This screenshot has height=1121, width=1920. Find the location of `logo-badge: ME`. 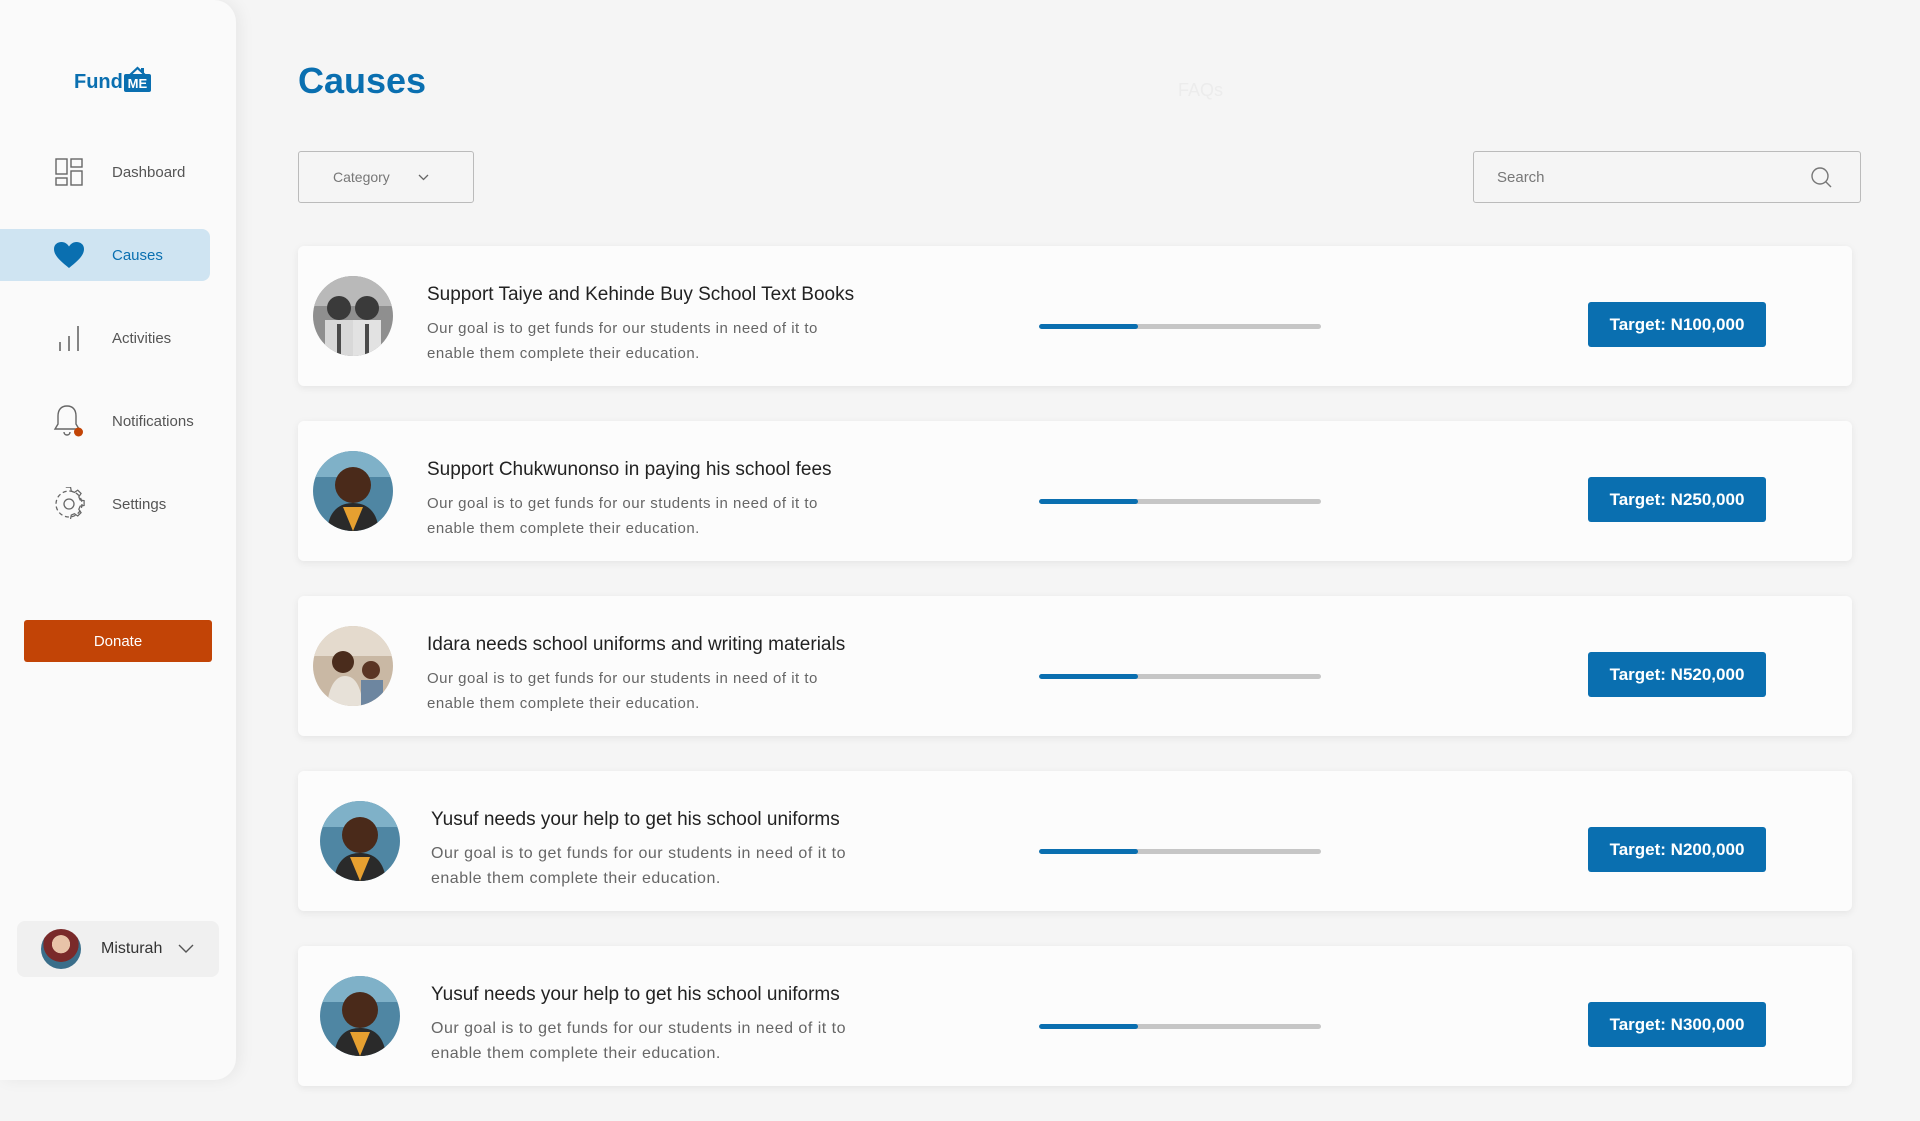

logo-badge: ME is located at coordinates (137, 79).